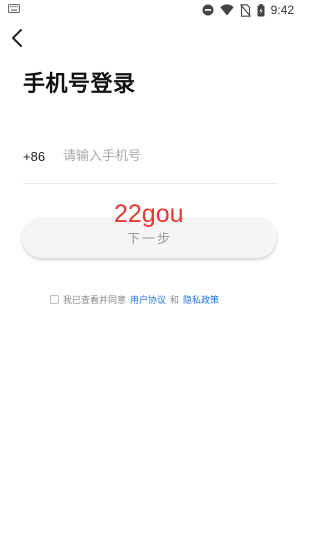  Describe the element at coordinates (54, 299) in the screenshot. I see `agree-checkbox` at that location.